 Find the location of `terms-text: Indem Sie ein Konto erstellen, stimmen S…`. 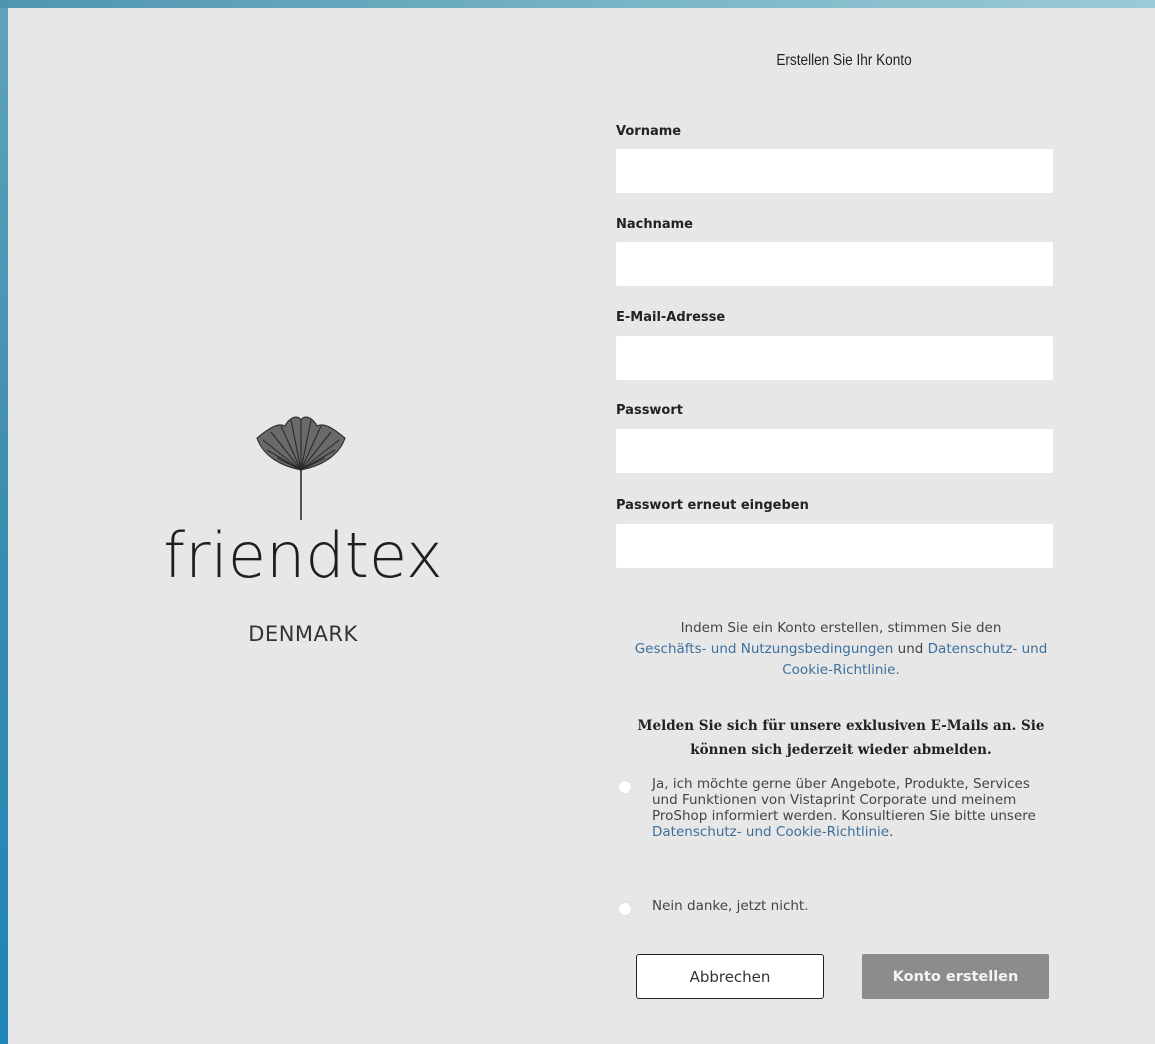

terms-text: Indem Sie ein Konto erstellen, stimmen S… is located at coordinates (841, 628).